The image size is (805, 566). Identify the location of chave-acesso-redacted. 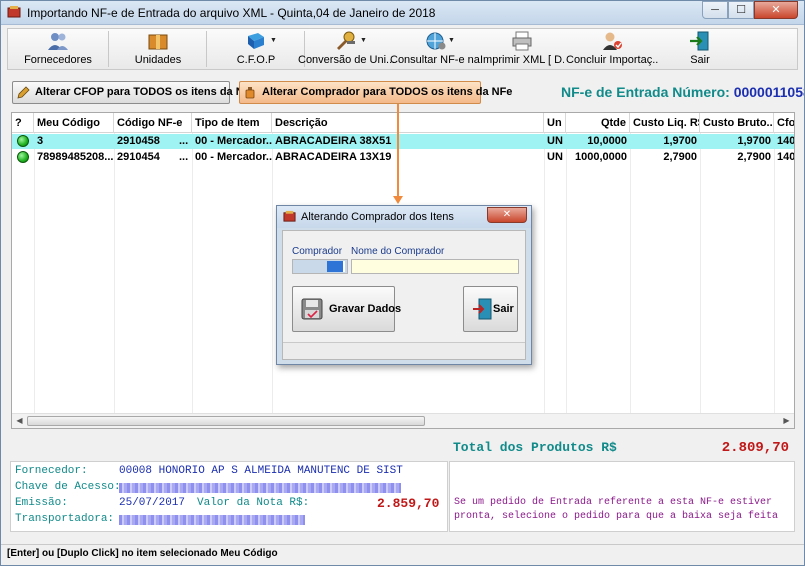
(260, 488).